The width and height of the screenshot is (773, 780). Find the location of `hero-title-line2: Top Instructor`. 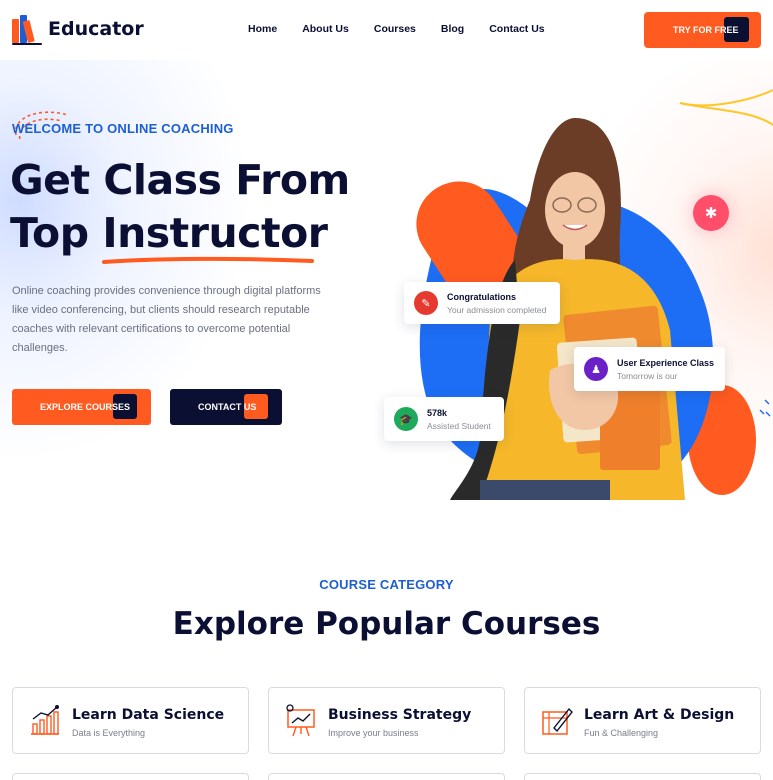

hero-title-line2: Top Instructor is located at coordinates (180, 235).